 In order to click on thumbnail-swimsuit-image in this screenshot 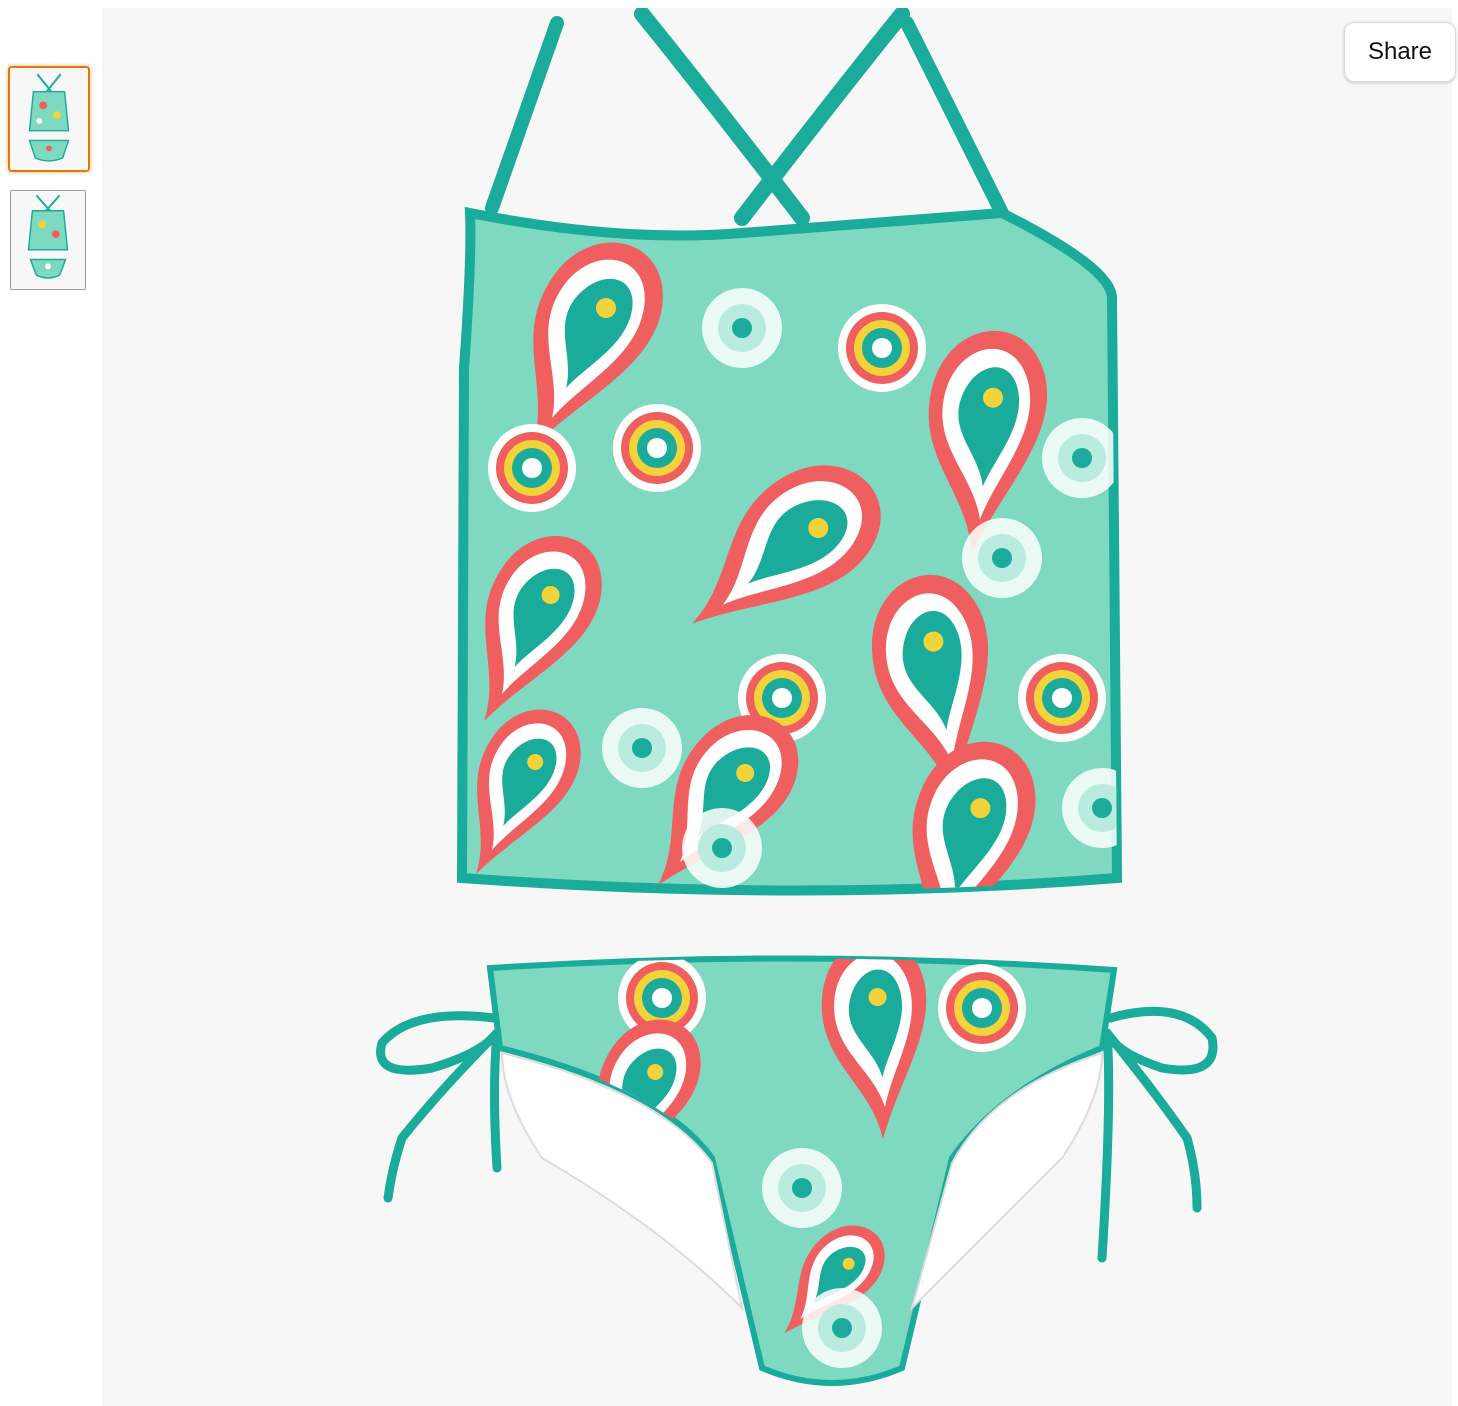, I will do `click(49, 119)`.